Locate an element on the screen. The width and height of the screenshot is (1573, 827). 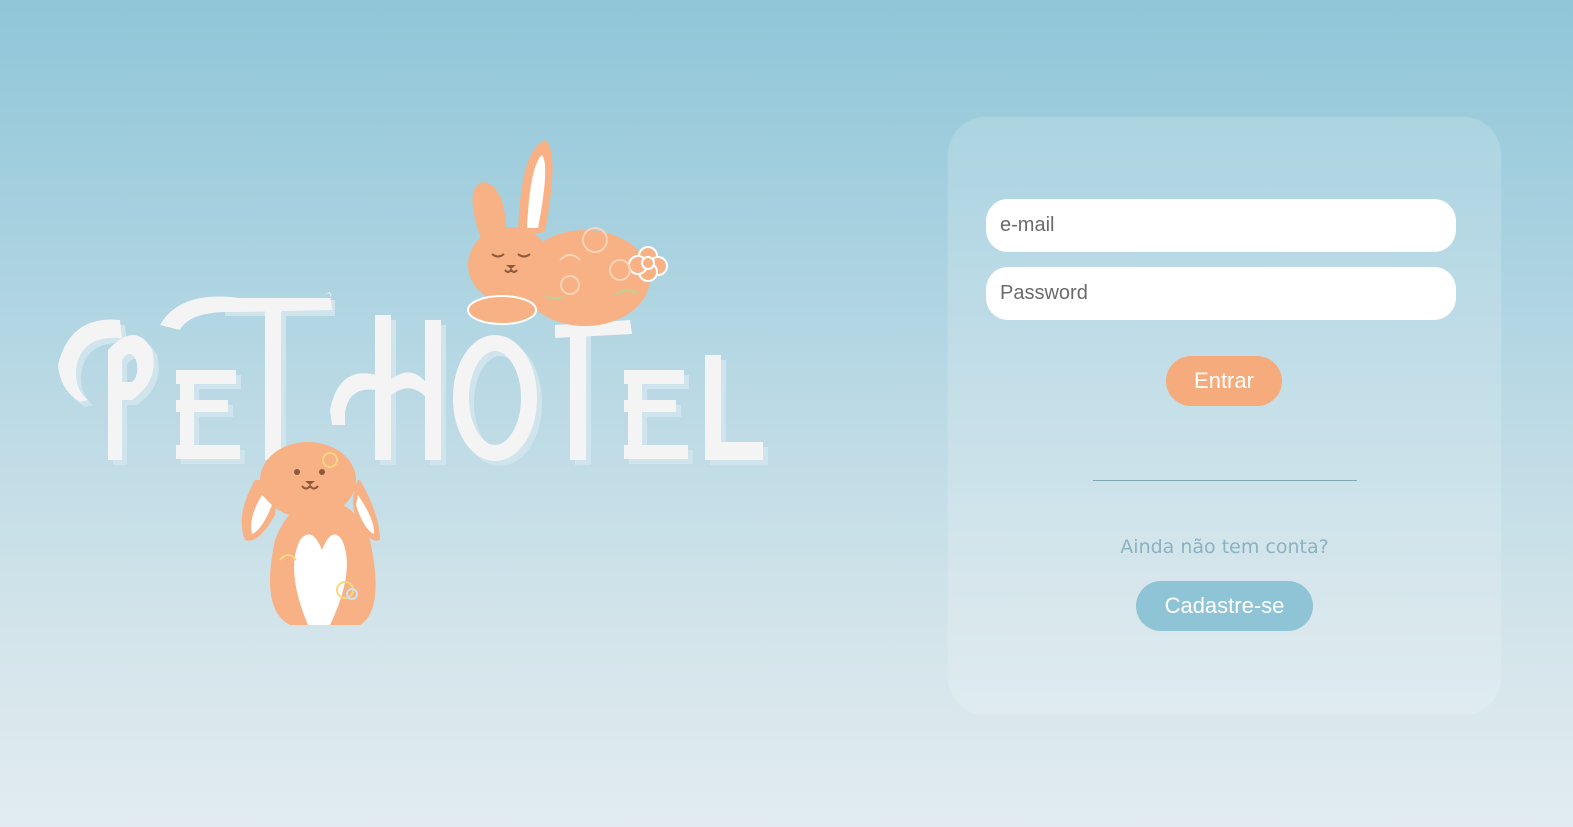
sleeping-bunny-icon is located at coordinates (567, 233).